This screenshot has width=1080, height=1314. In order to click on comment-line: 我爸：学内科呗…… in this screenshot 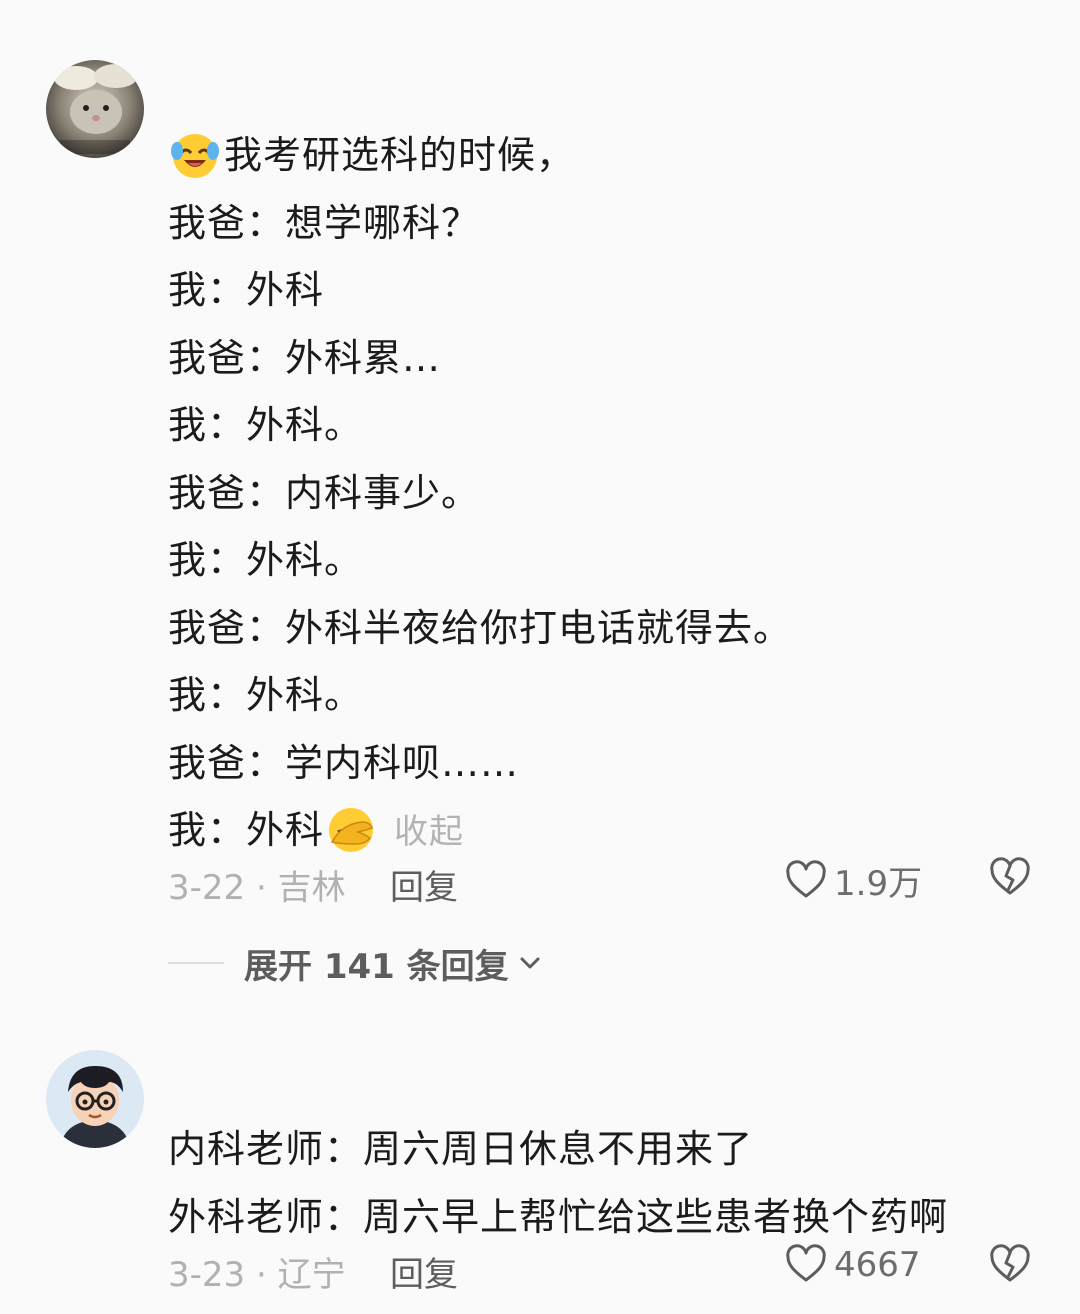, I will do `click(604, 764)`.